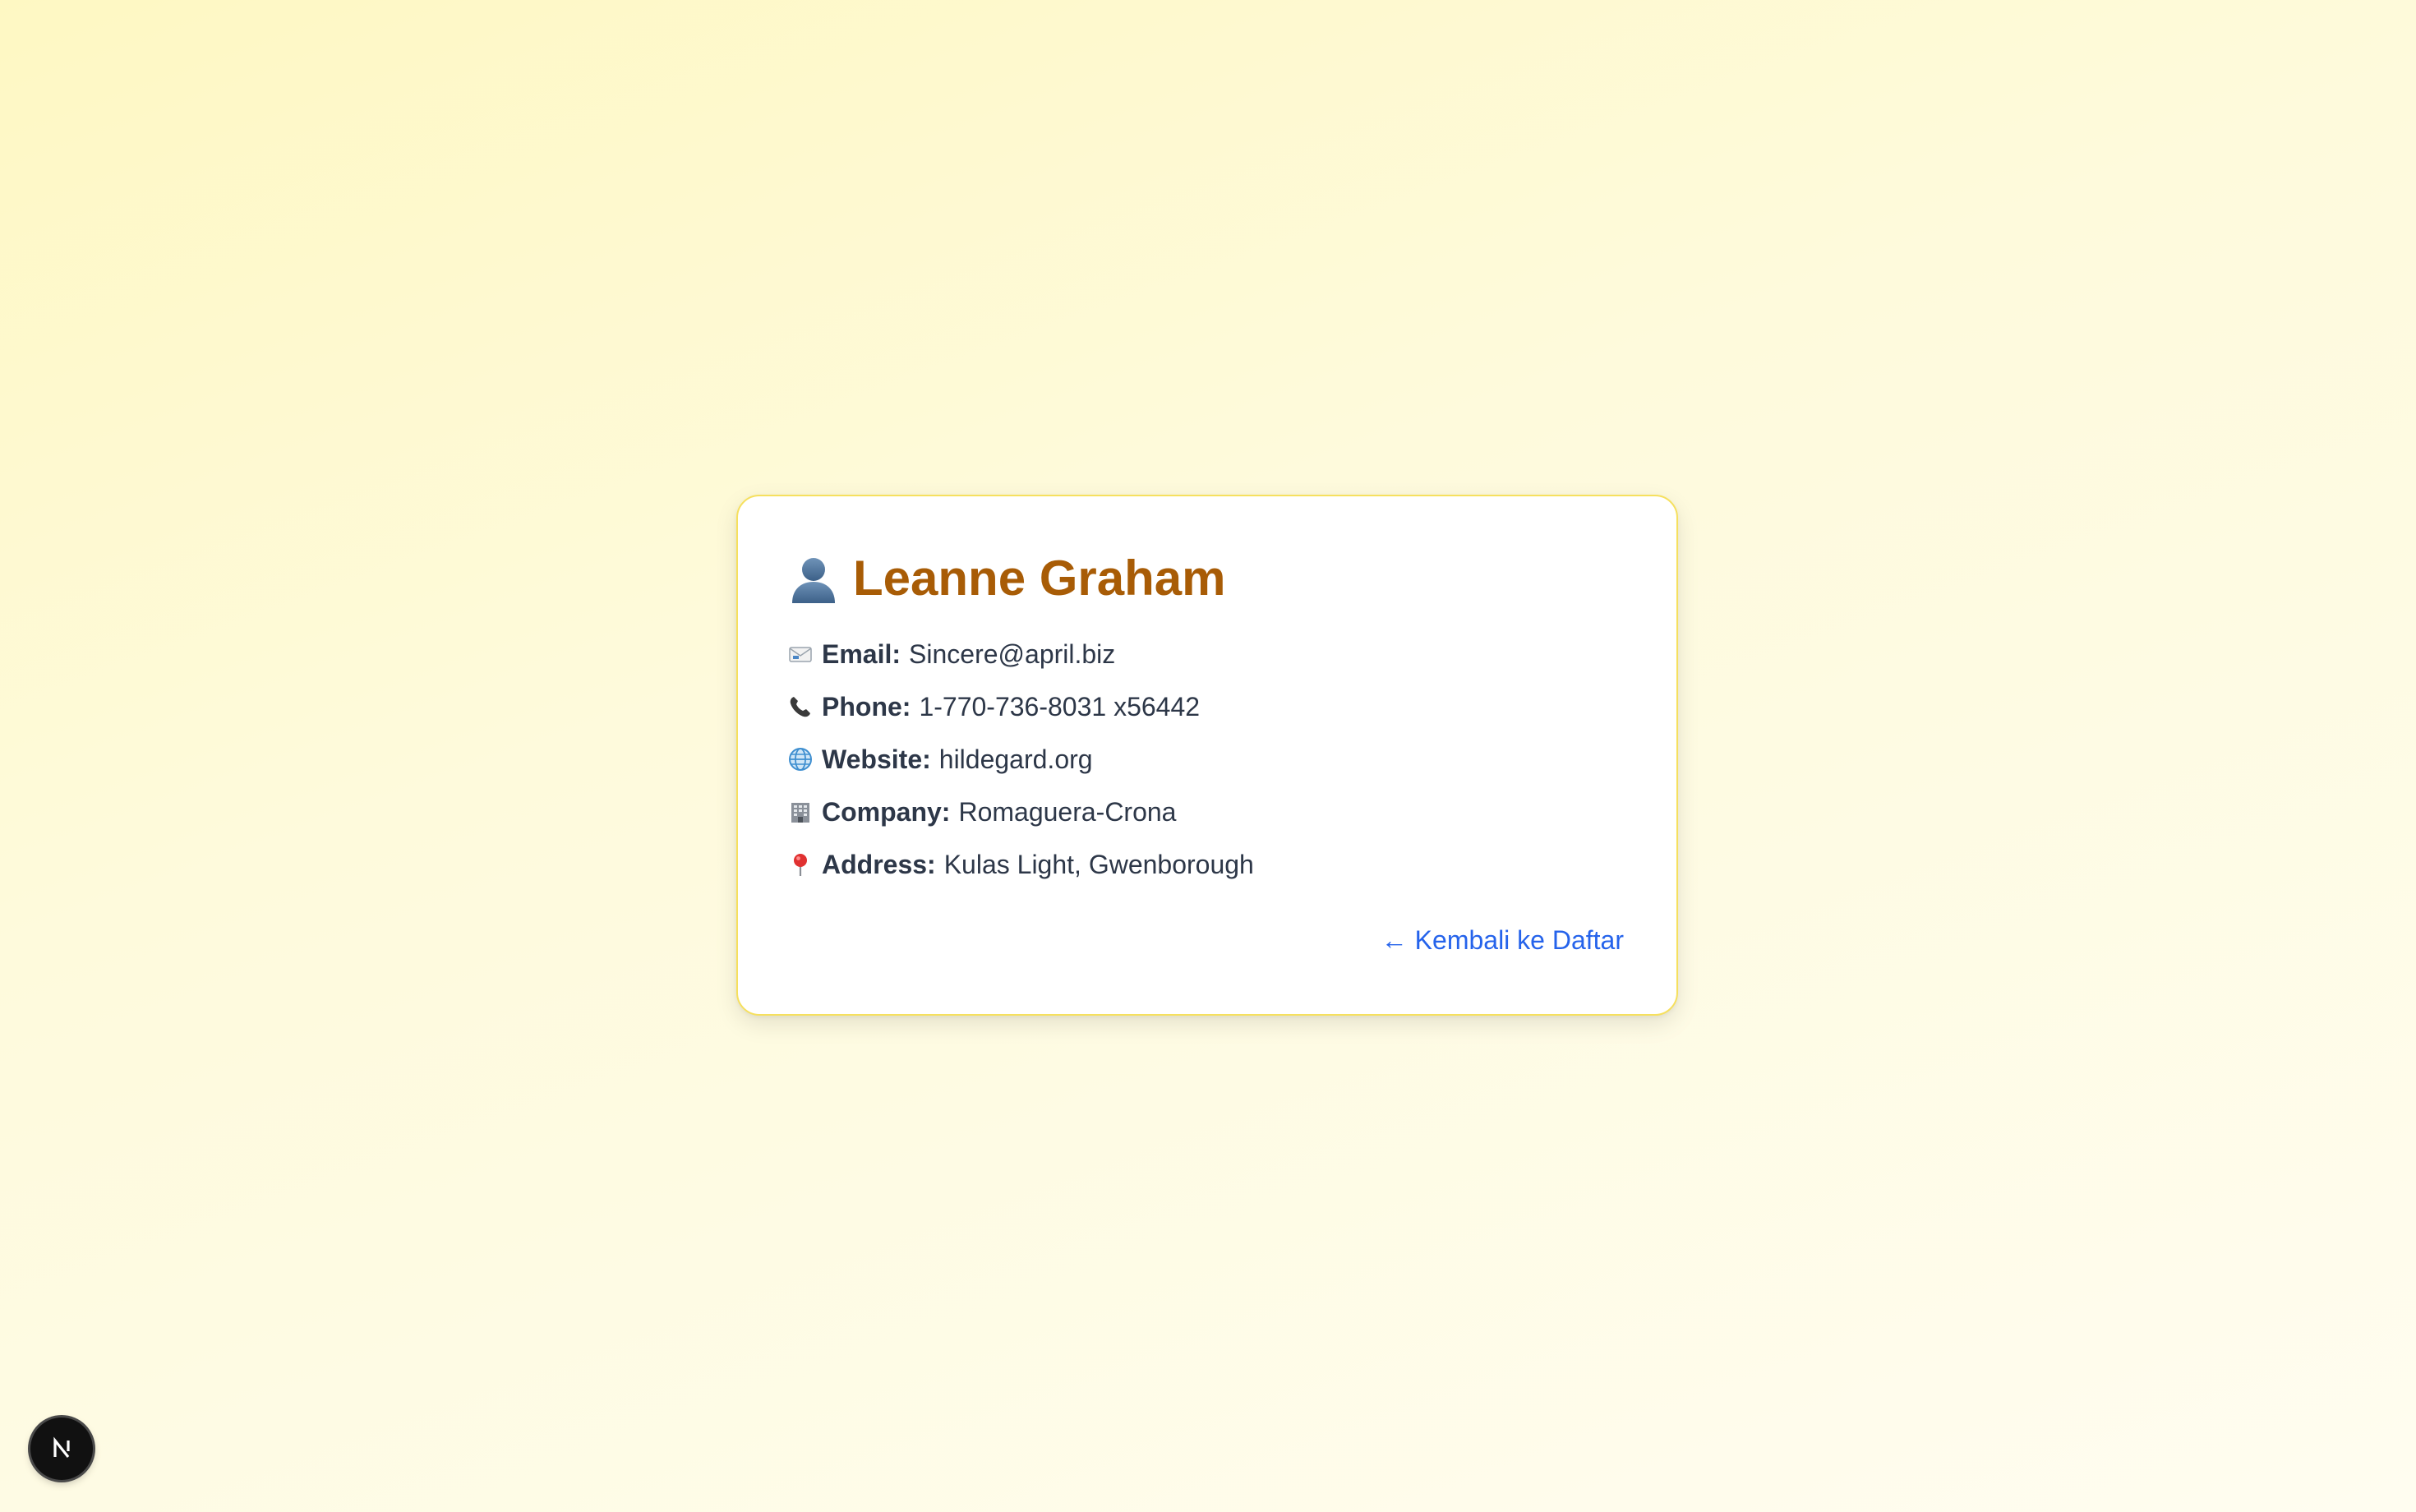 This screenshot has height=1512, width=2416. Describe the element at coordinates (801, 865) in the screenshot. I see `pushpin-icon` at that location.